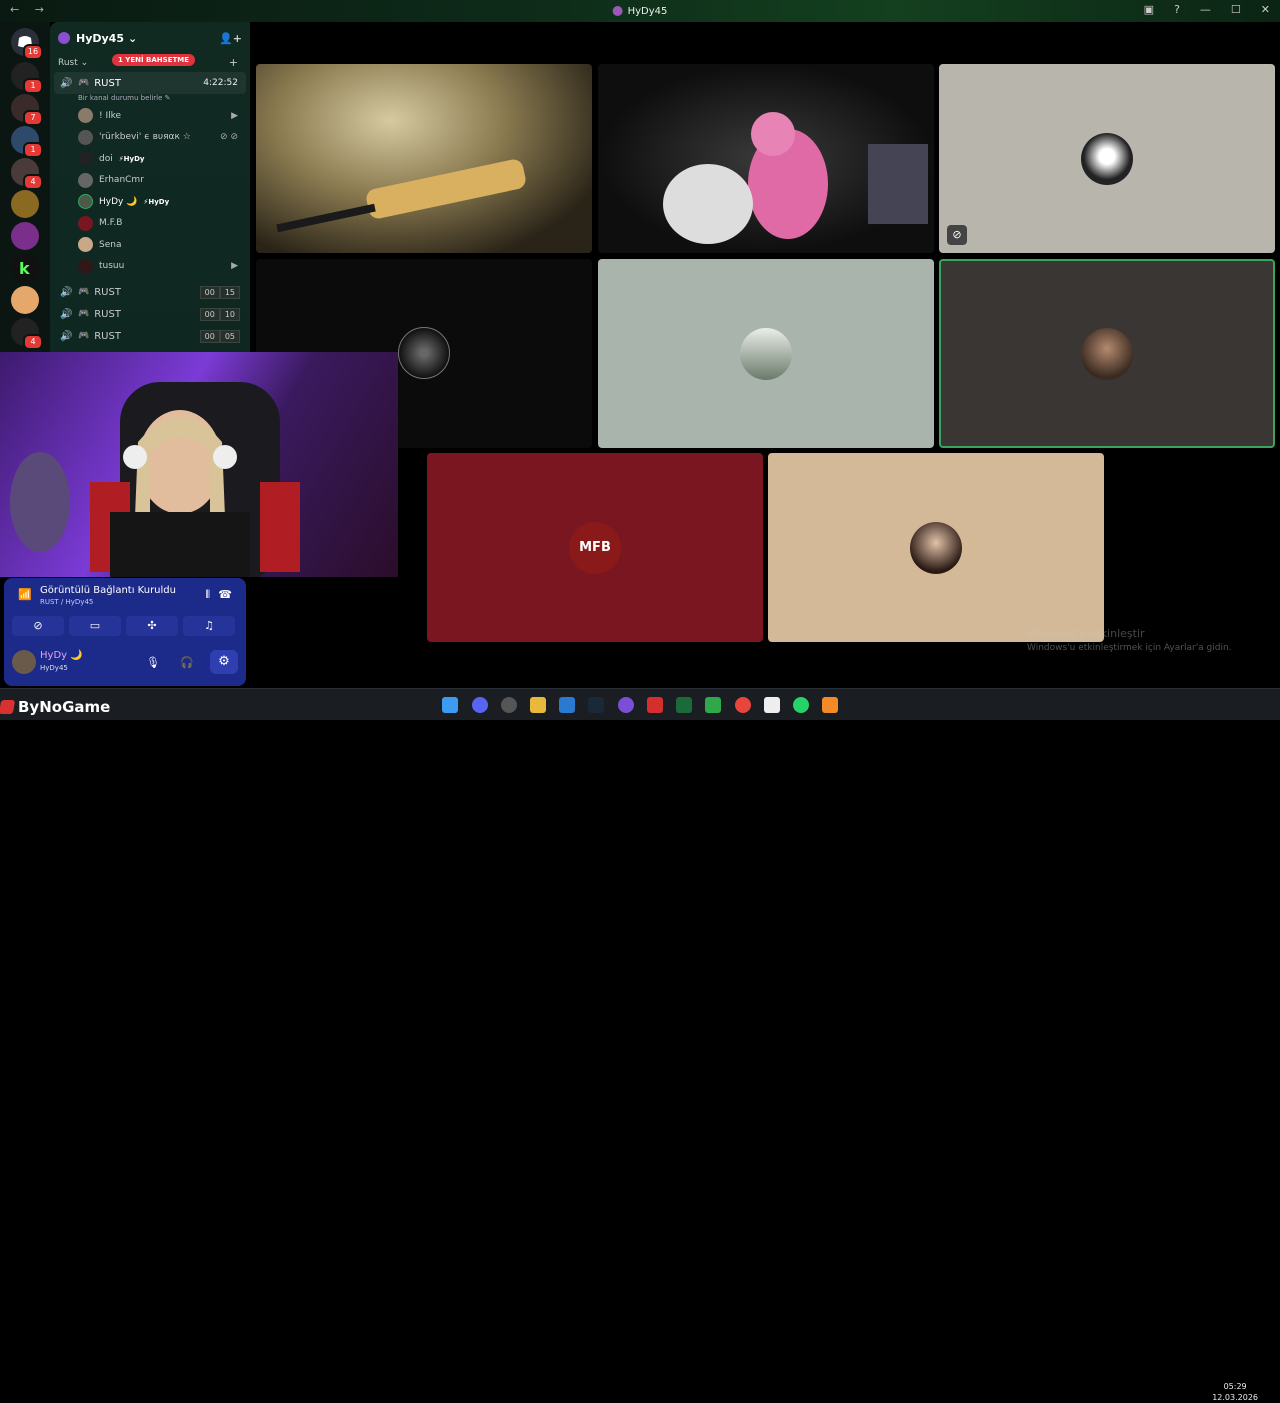 This screenshot has width=1280, height=1403. I want to click on video-tile-mfb: MFB, so click(595, 547).